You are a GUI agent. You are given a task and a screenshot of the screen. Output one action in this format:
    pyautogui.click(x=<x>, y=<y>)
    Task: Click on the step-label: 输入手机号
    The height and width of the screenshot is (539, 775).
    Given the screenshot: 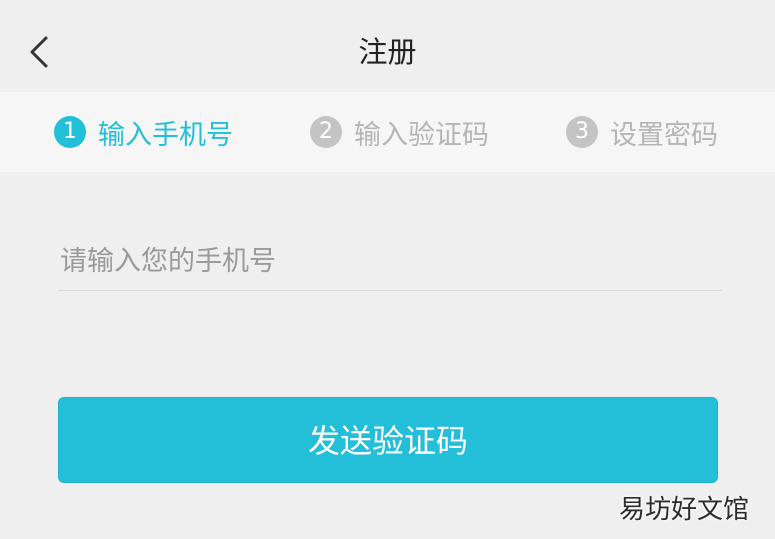 What is the action you would take?
    pyautogui.click(x=165, y=135)
    